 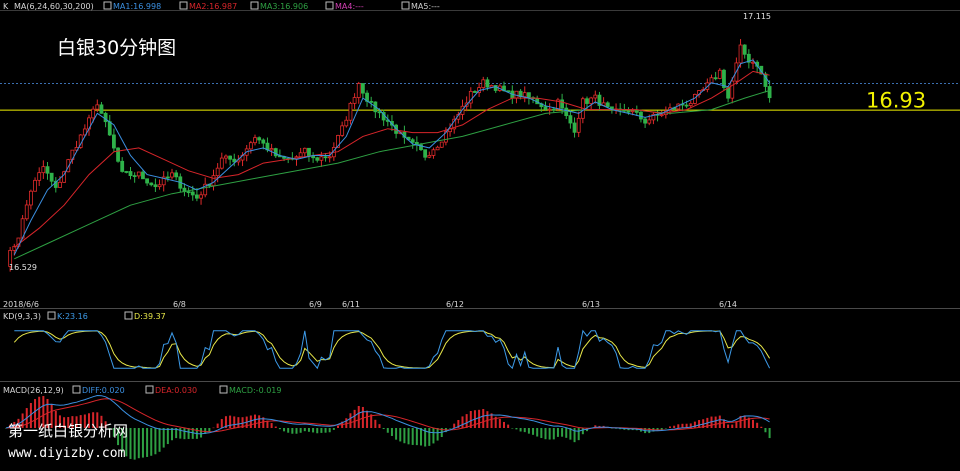 I want to click on macd-diff-checkbox, so click(x=76, y=389).